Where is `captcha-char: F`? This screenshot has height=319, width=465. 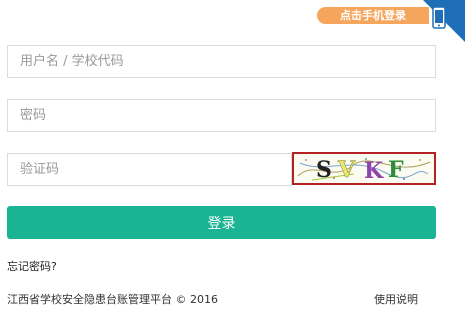 captcha-char: F is located at coordinates (396, 170).